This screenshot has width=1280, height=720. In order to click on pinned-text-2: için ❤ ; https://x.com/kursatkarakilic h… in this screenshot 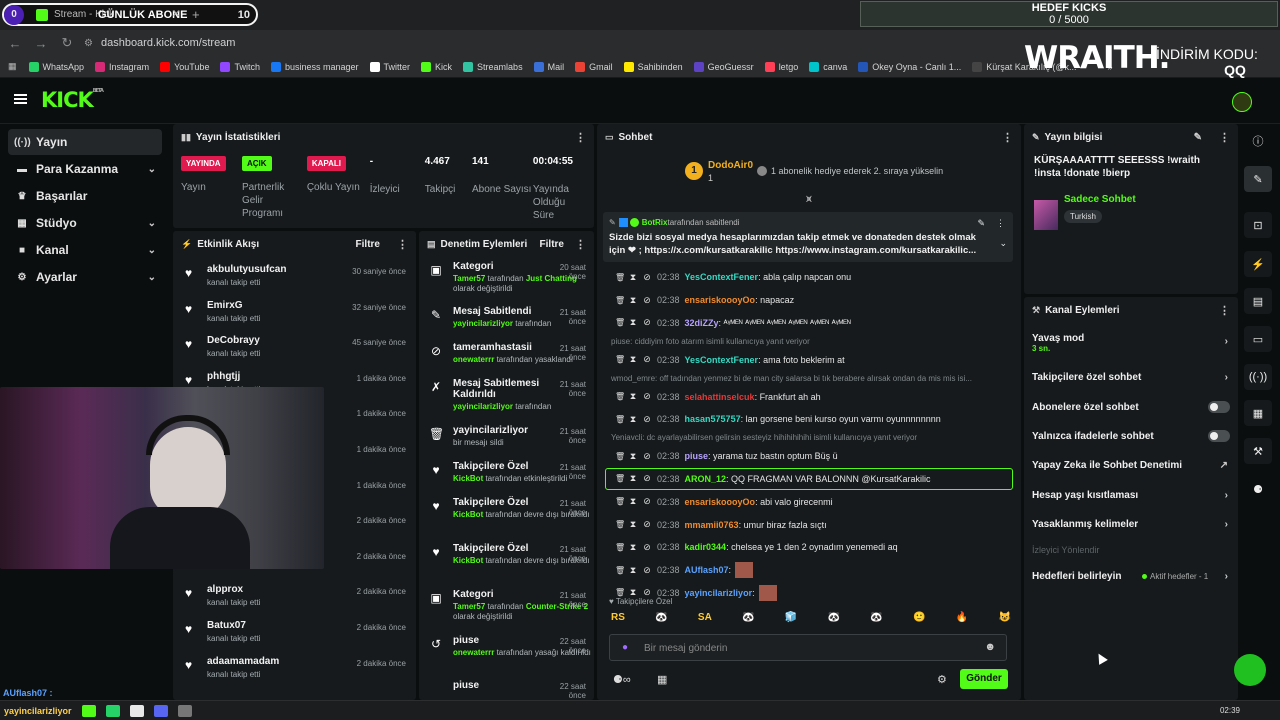, I will do `click(795, 250)`.